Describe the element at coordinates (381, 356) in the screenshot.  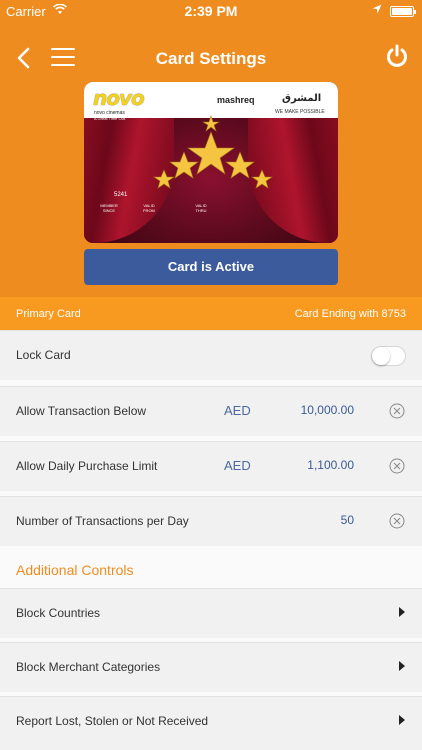
I see `toggle-knob` at that location.